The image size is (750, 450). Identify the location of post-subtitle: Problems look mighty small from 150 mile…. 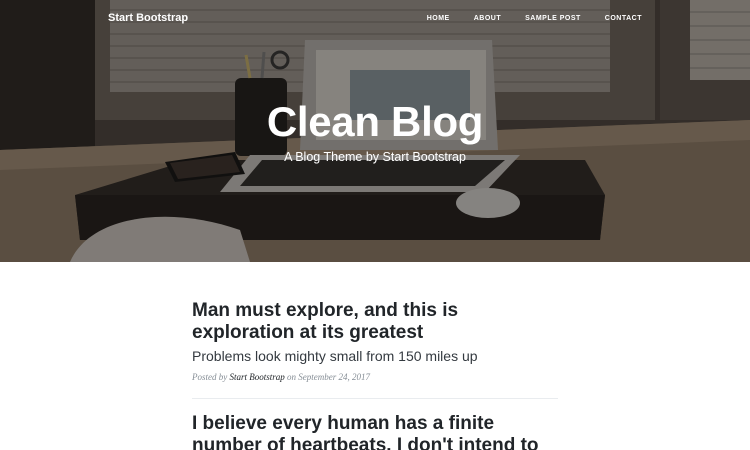
(375, 356).